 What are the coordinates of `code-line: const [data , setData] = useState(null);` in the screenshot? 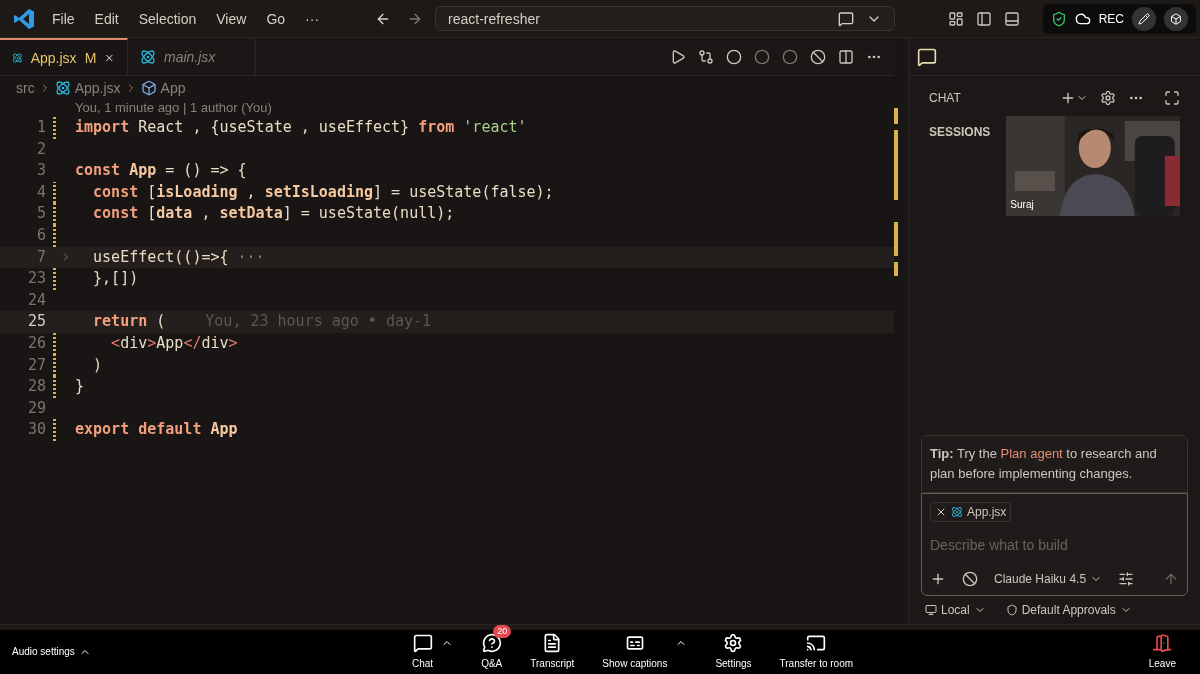 It's located at (273, 214).